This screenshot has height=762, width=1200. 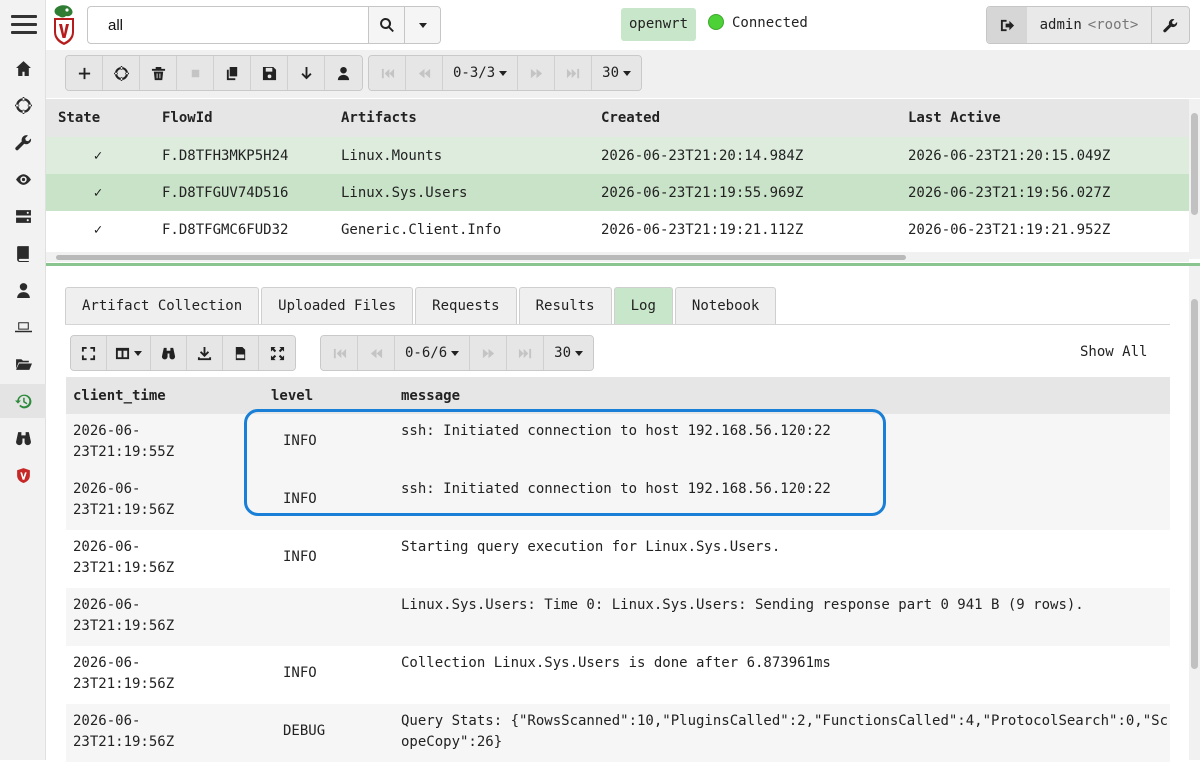 What do you see at coordinates (433, 353) in the screenshot?
I see `page-range-selector: 0-6/6` at bounding box center [433, 353].